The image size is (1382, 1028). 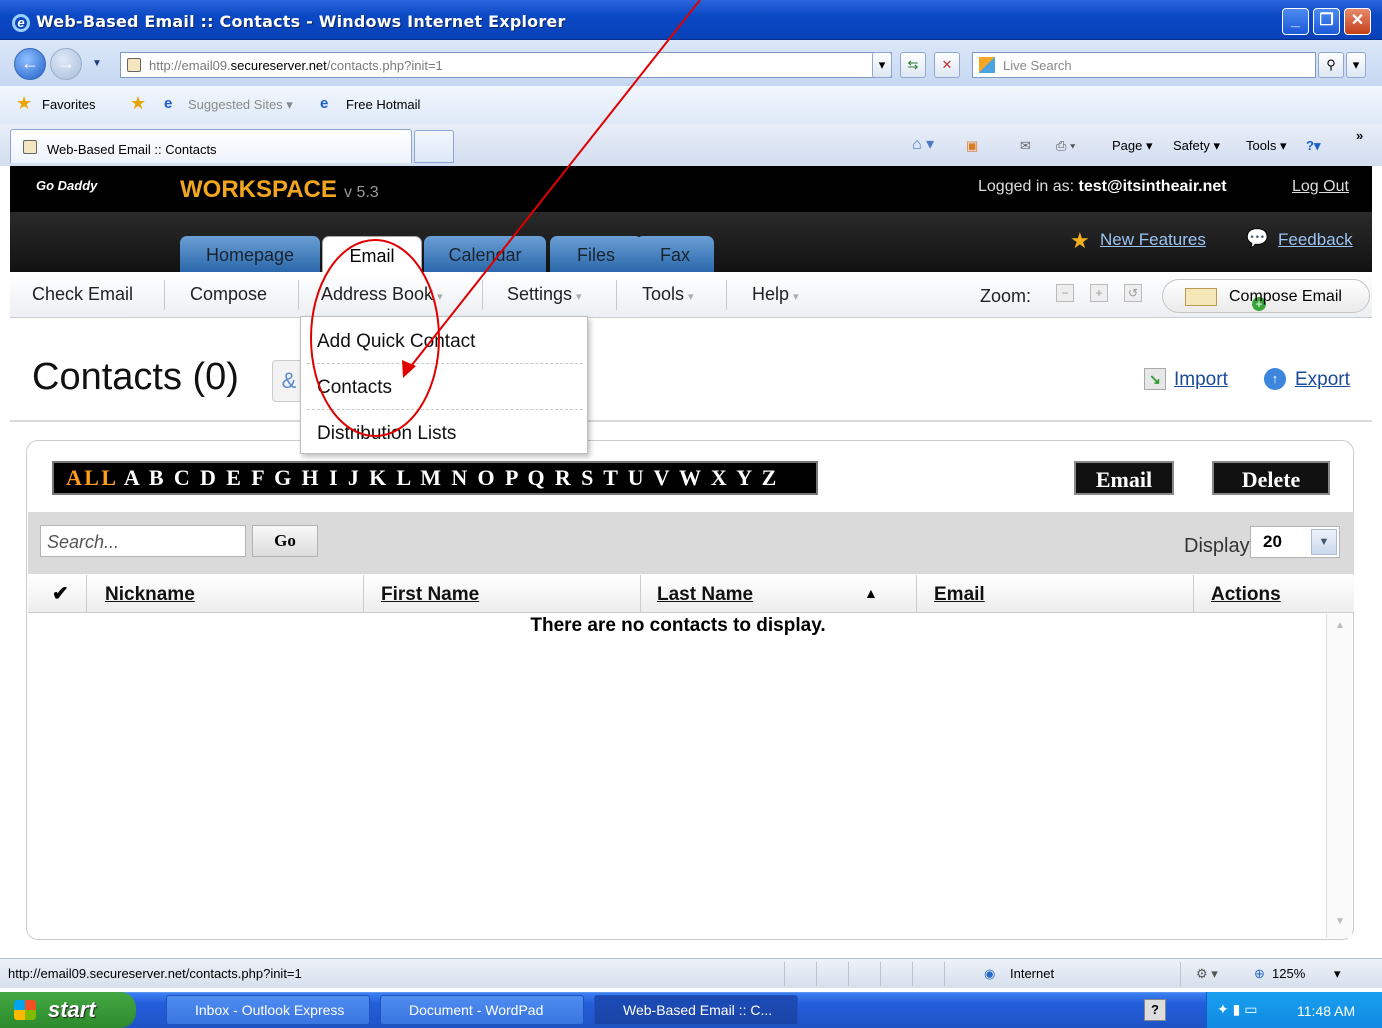 What do you see at coordinates (138, 103) in the screenshot?
I see `add-favorite-icon: ★` at bounding box center [138, 103].